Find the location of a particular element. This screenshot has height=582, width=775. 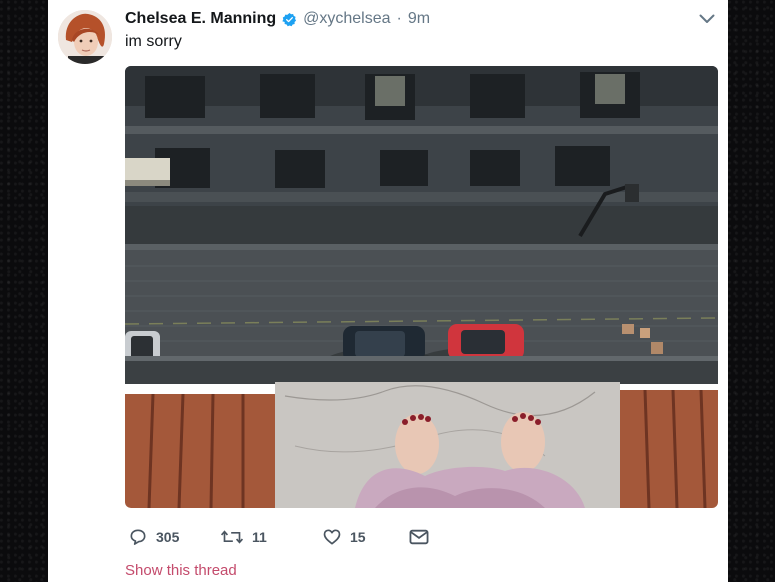

display-name: Chelsea E. Manning is located at coordinates (200, 19).